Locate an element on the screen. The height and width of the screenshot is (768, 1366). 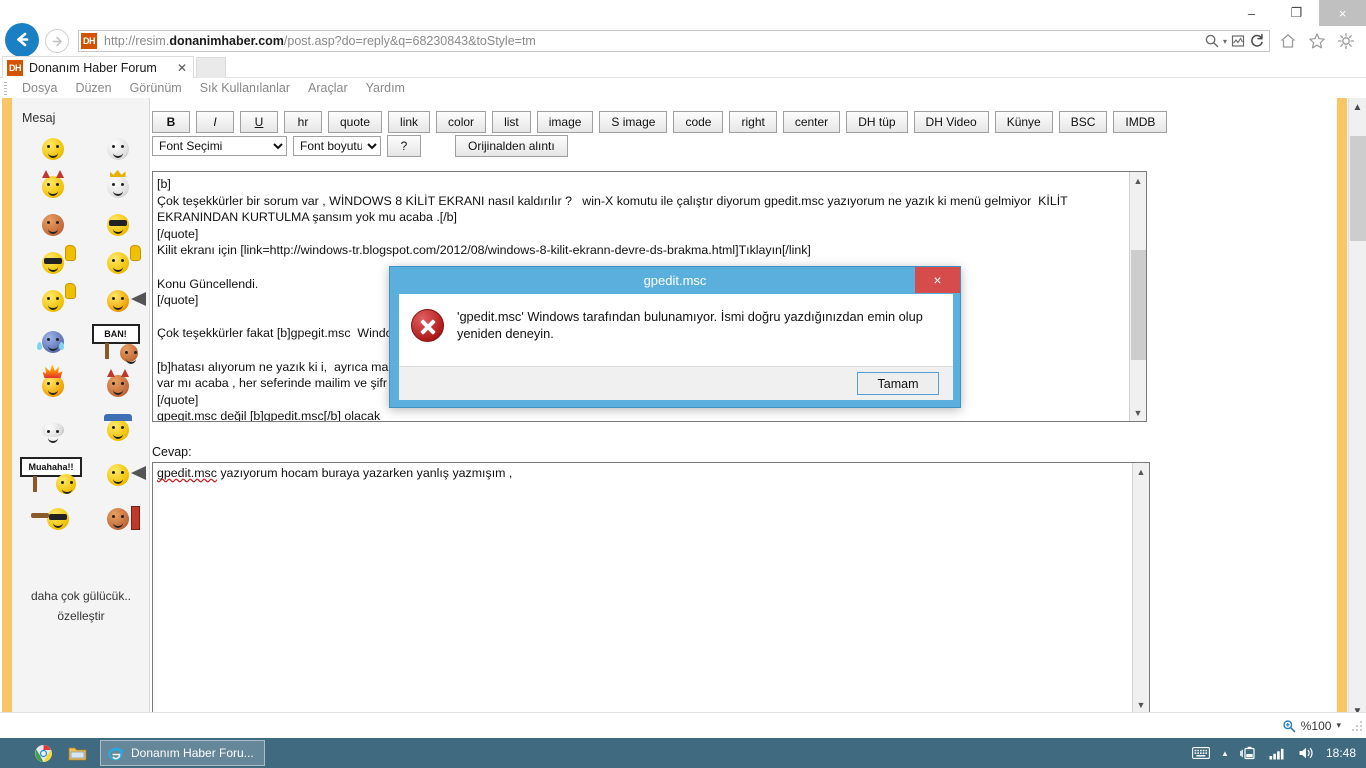
file-explorer-icon is located at coordinates (77, 753).